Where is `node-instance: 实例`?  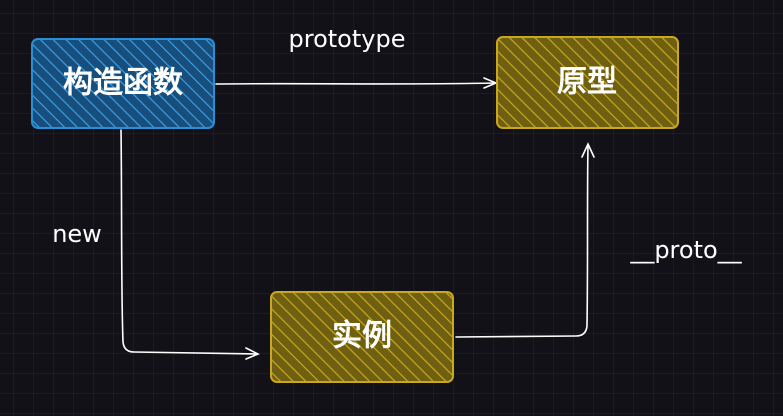
node-instance: 实例 is located at coordinates (362, 337).